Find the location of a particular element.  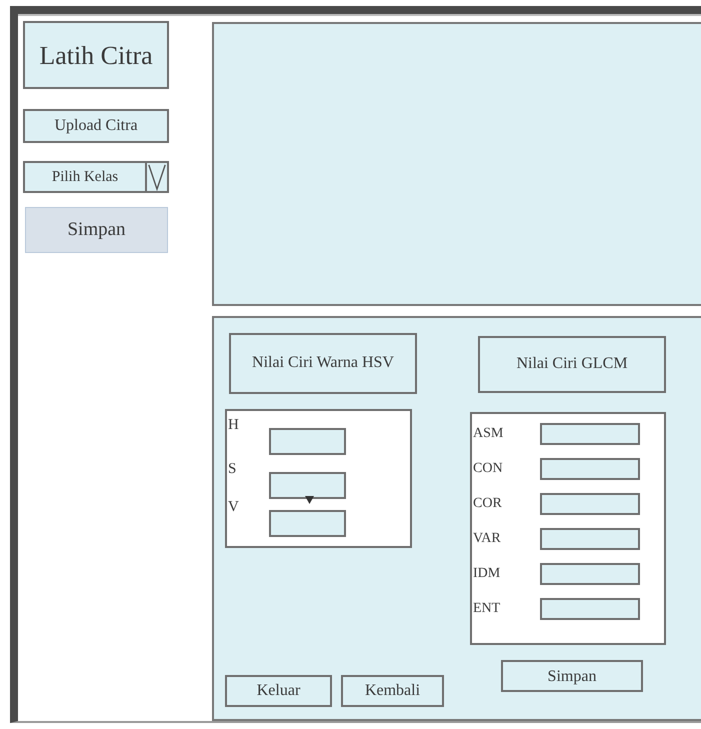

caret-icon is located at coordinates (156, 177).